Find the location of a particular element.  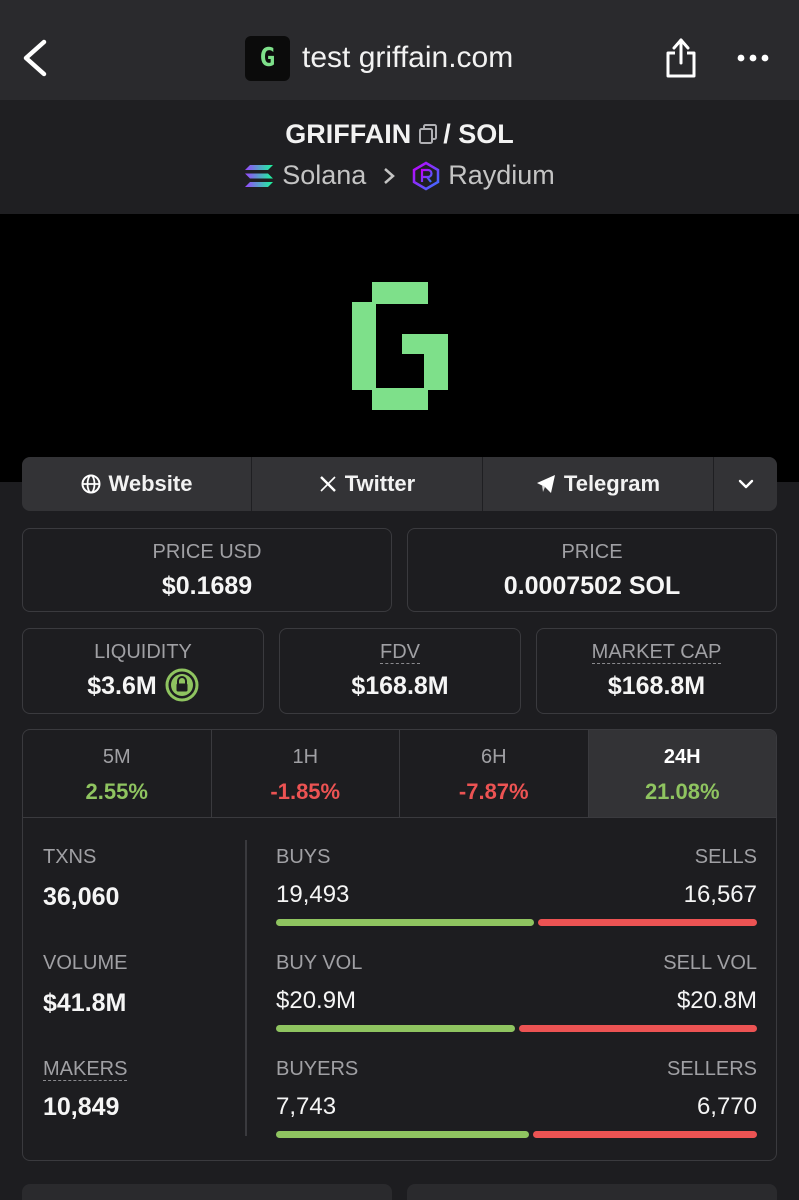

makers-value: 10,849 is located at coordinates (81, 1107).